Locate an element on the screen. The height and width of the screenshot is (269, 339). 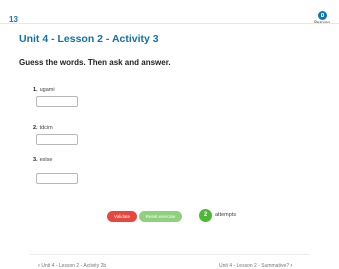
activity-instruction: Guess the words. Then ask and answer. is located at coordinates (95, 62).